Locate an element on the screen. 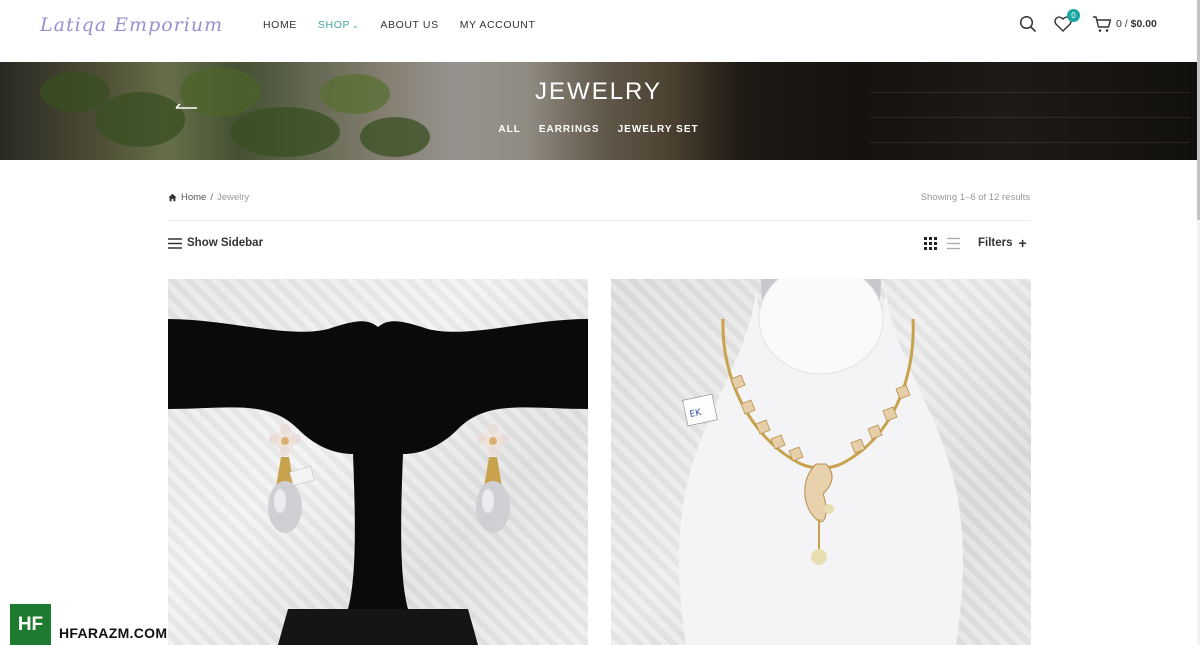  category-nav: ALL EARRINGS JEWELRY SET is located at coordinates (598, 129).